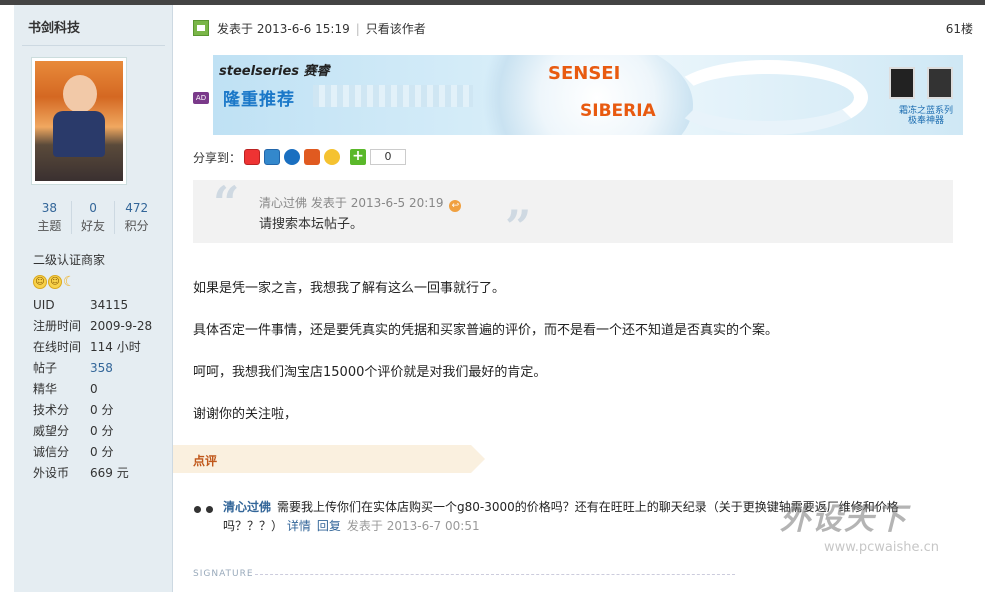 The width and height of the screenshot is (985, 592). Describe the element at coordinates (69, 260) in the screenshot. I see `user-rank: 二级认证商家` at that location.